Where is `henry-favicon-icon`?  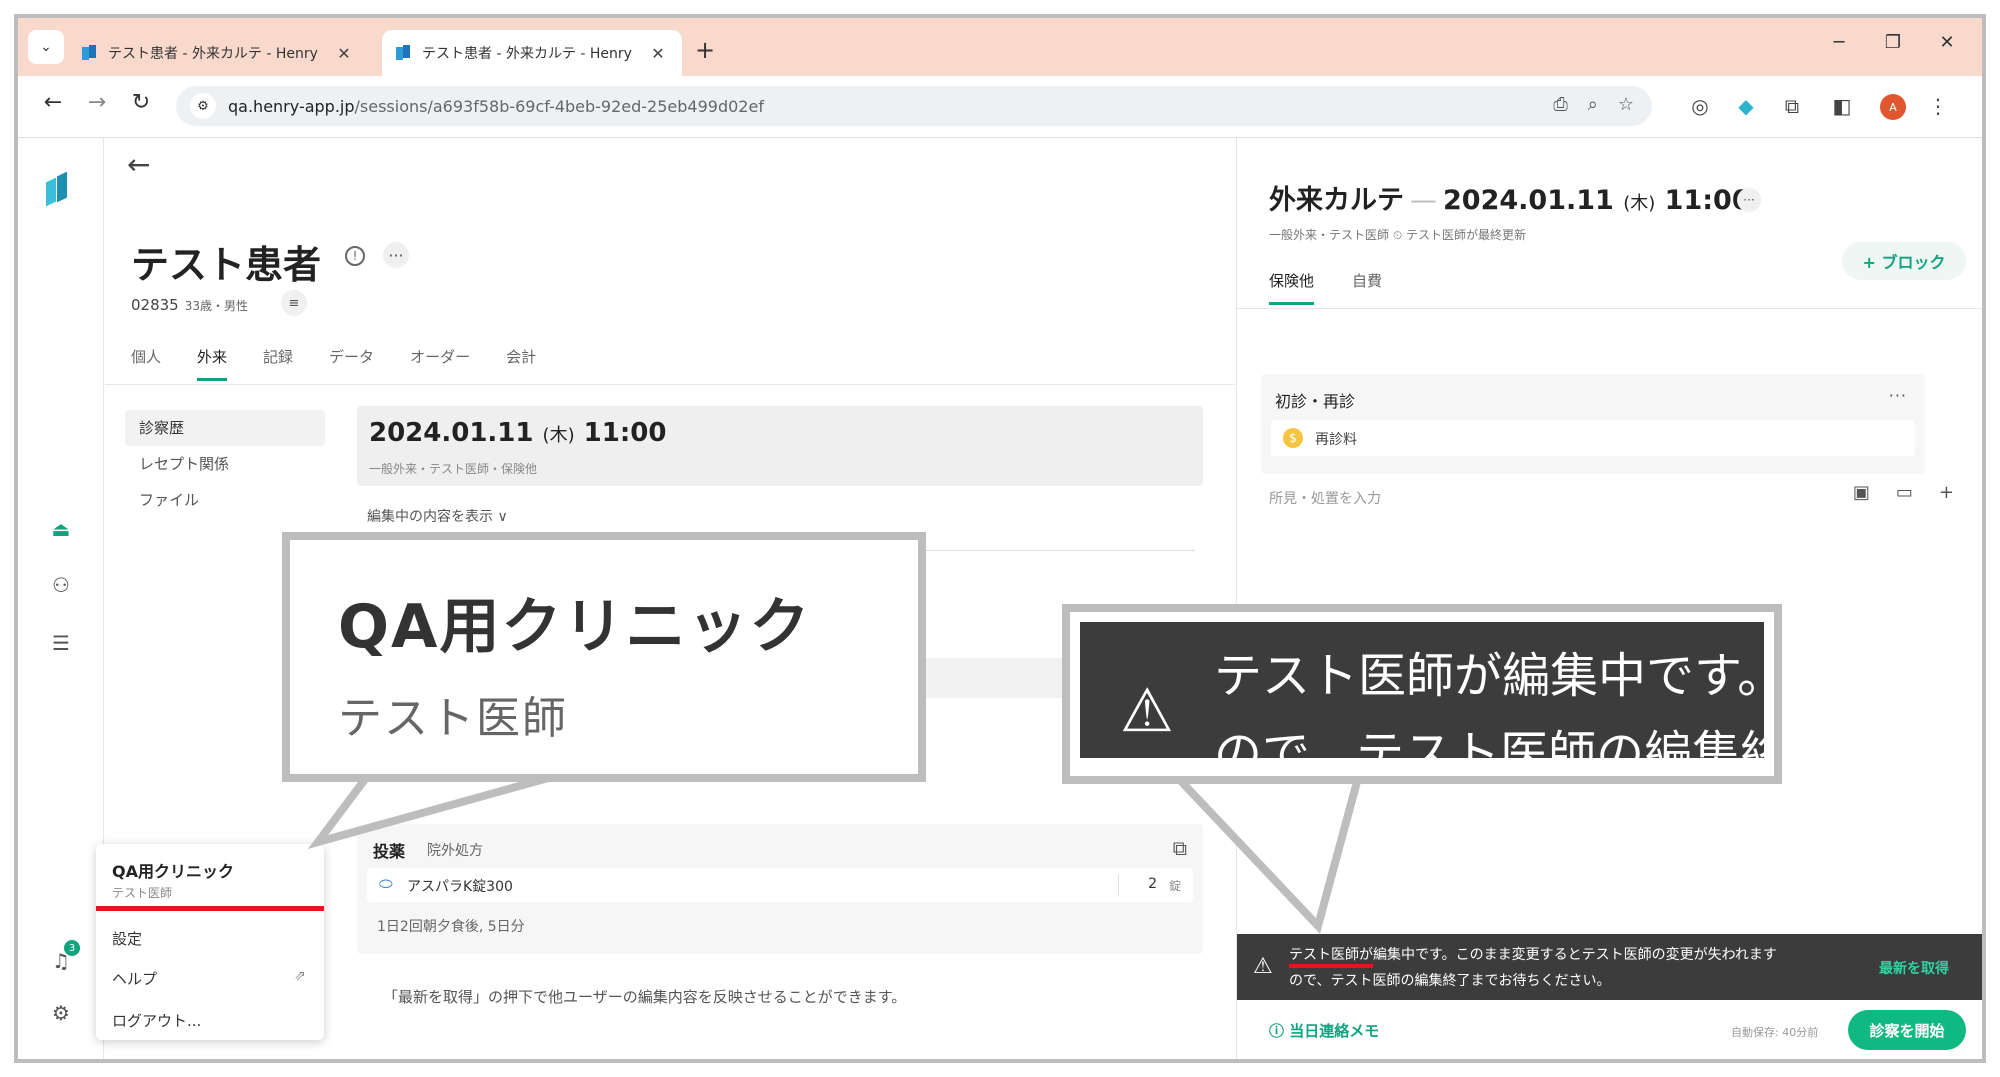 henry-favicon-icon is located at coordinates (404, 53).